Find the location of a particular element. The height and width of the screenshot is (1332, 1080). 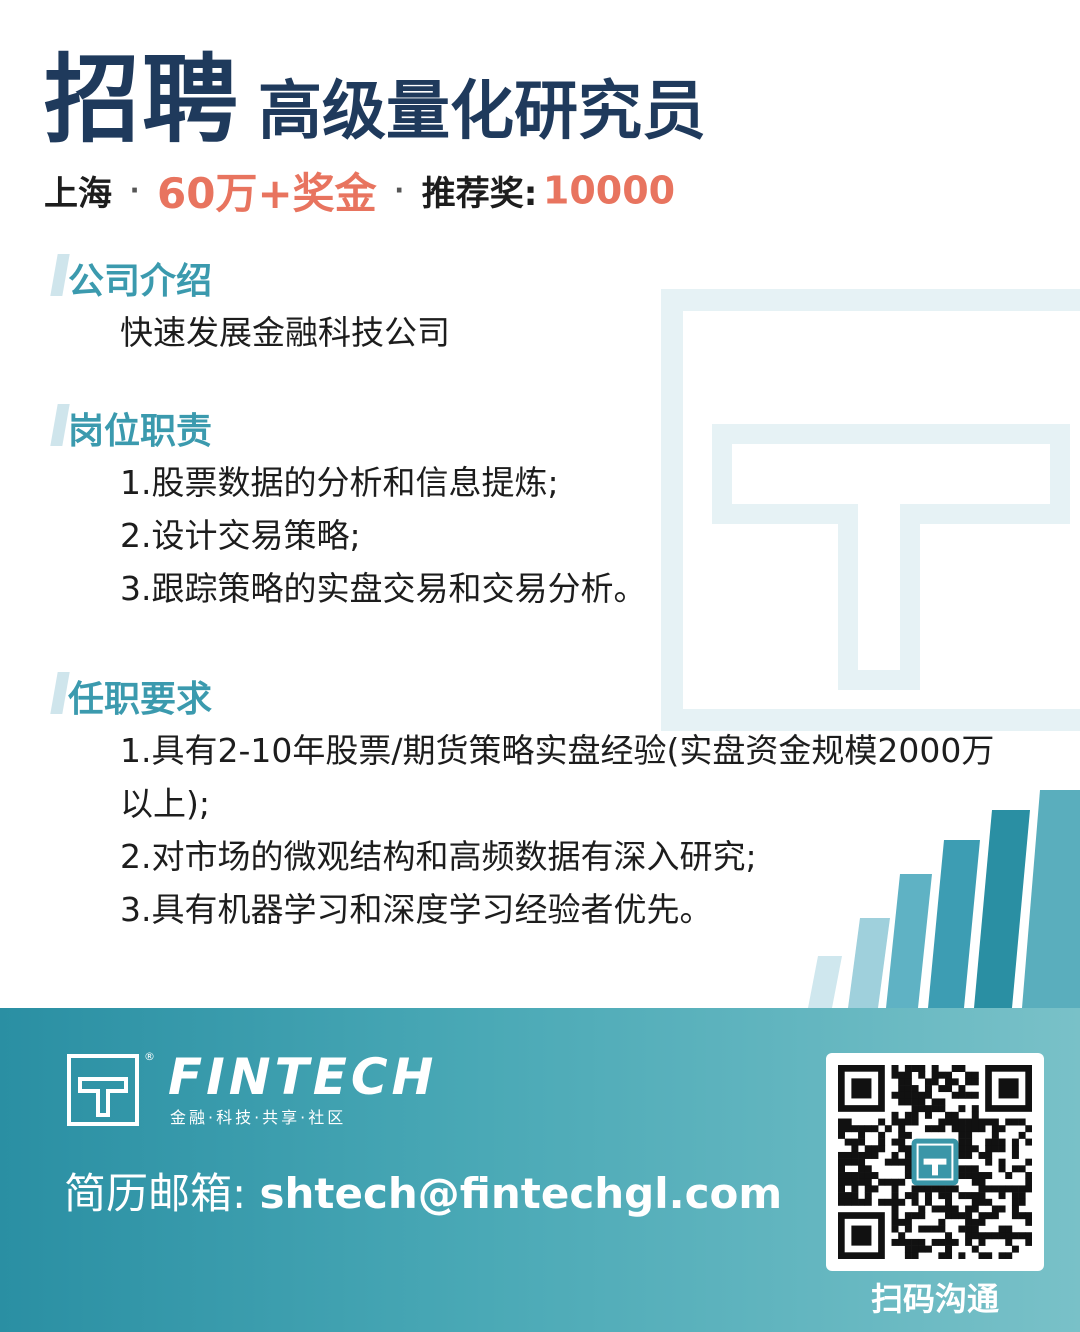

qr-caption: 扫码沟通 is located at coordinates (934, 1299).